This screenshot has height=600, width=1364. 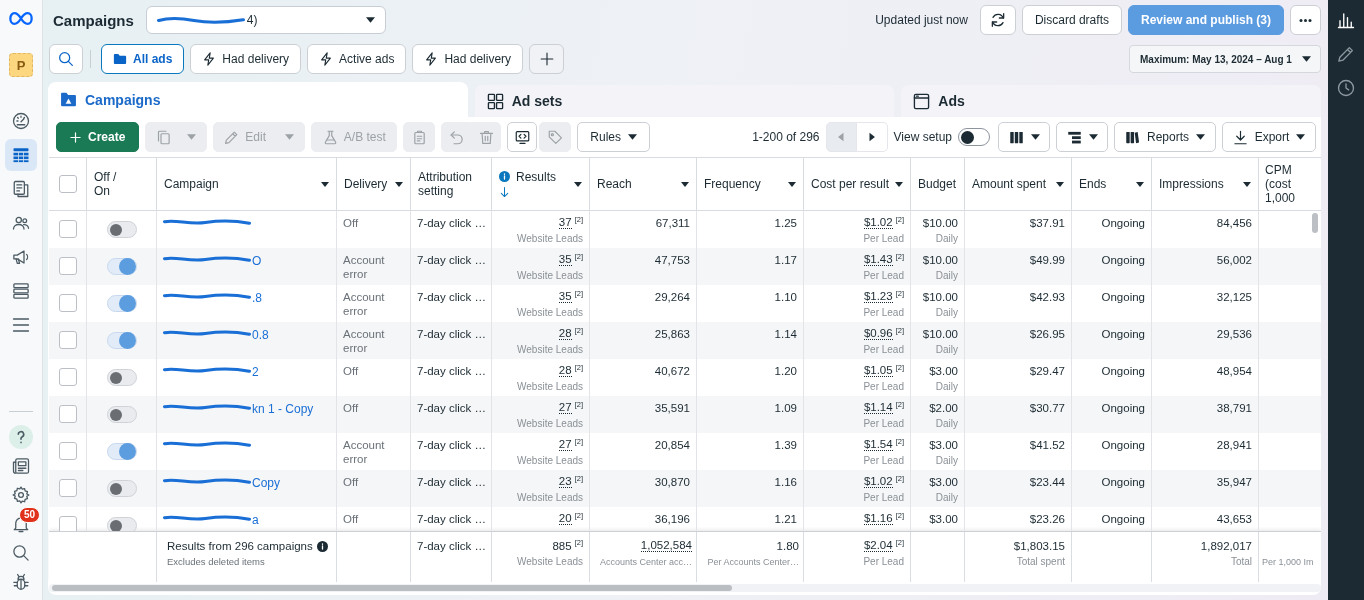 I want to click on table-cell: $23.26, so click(x=1018, y=519).